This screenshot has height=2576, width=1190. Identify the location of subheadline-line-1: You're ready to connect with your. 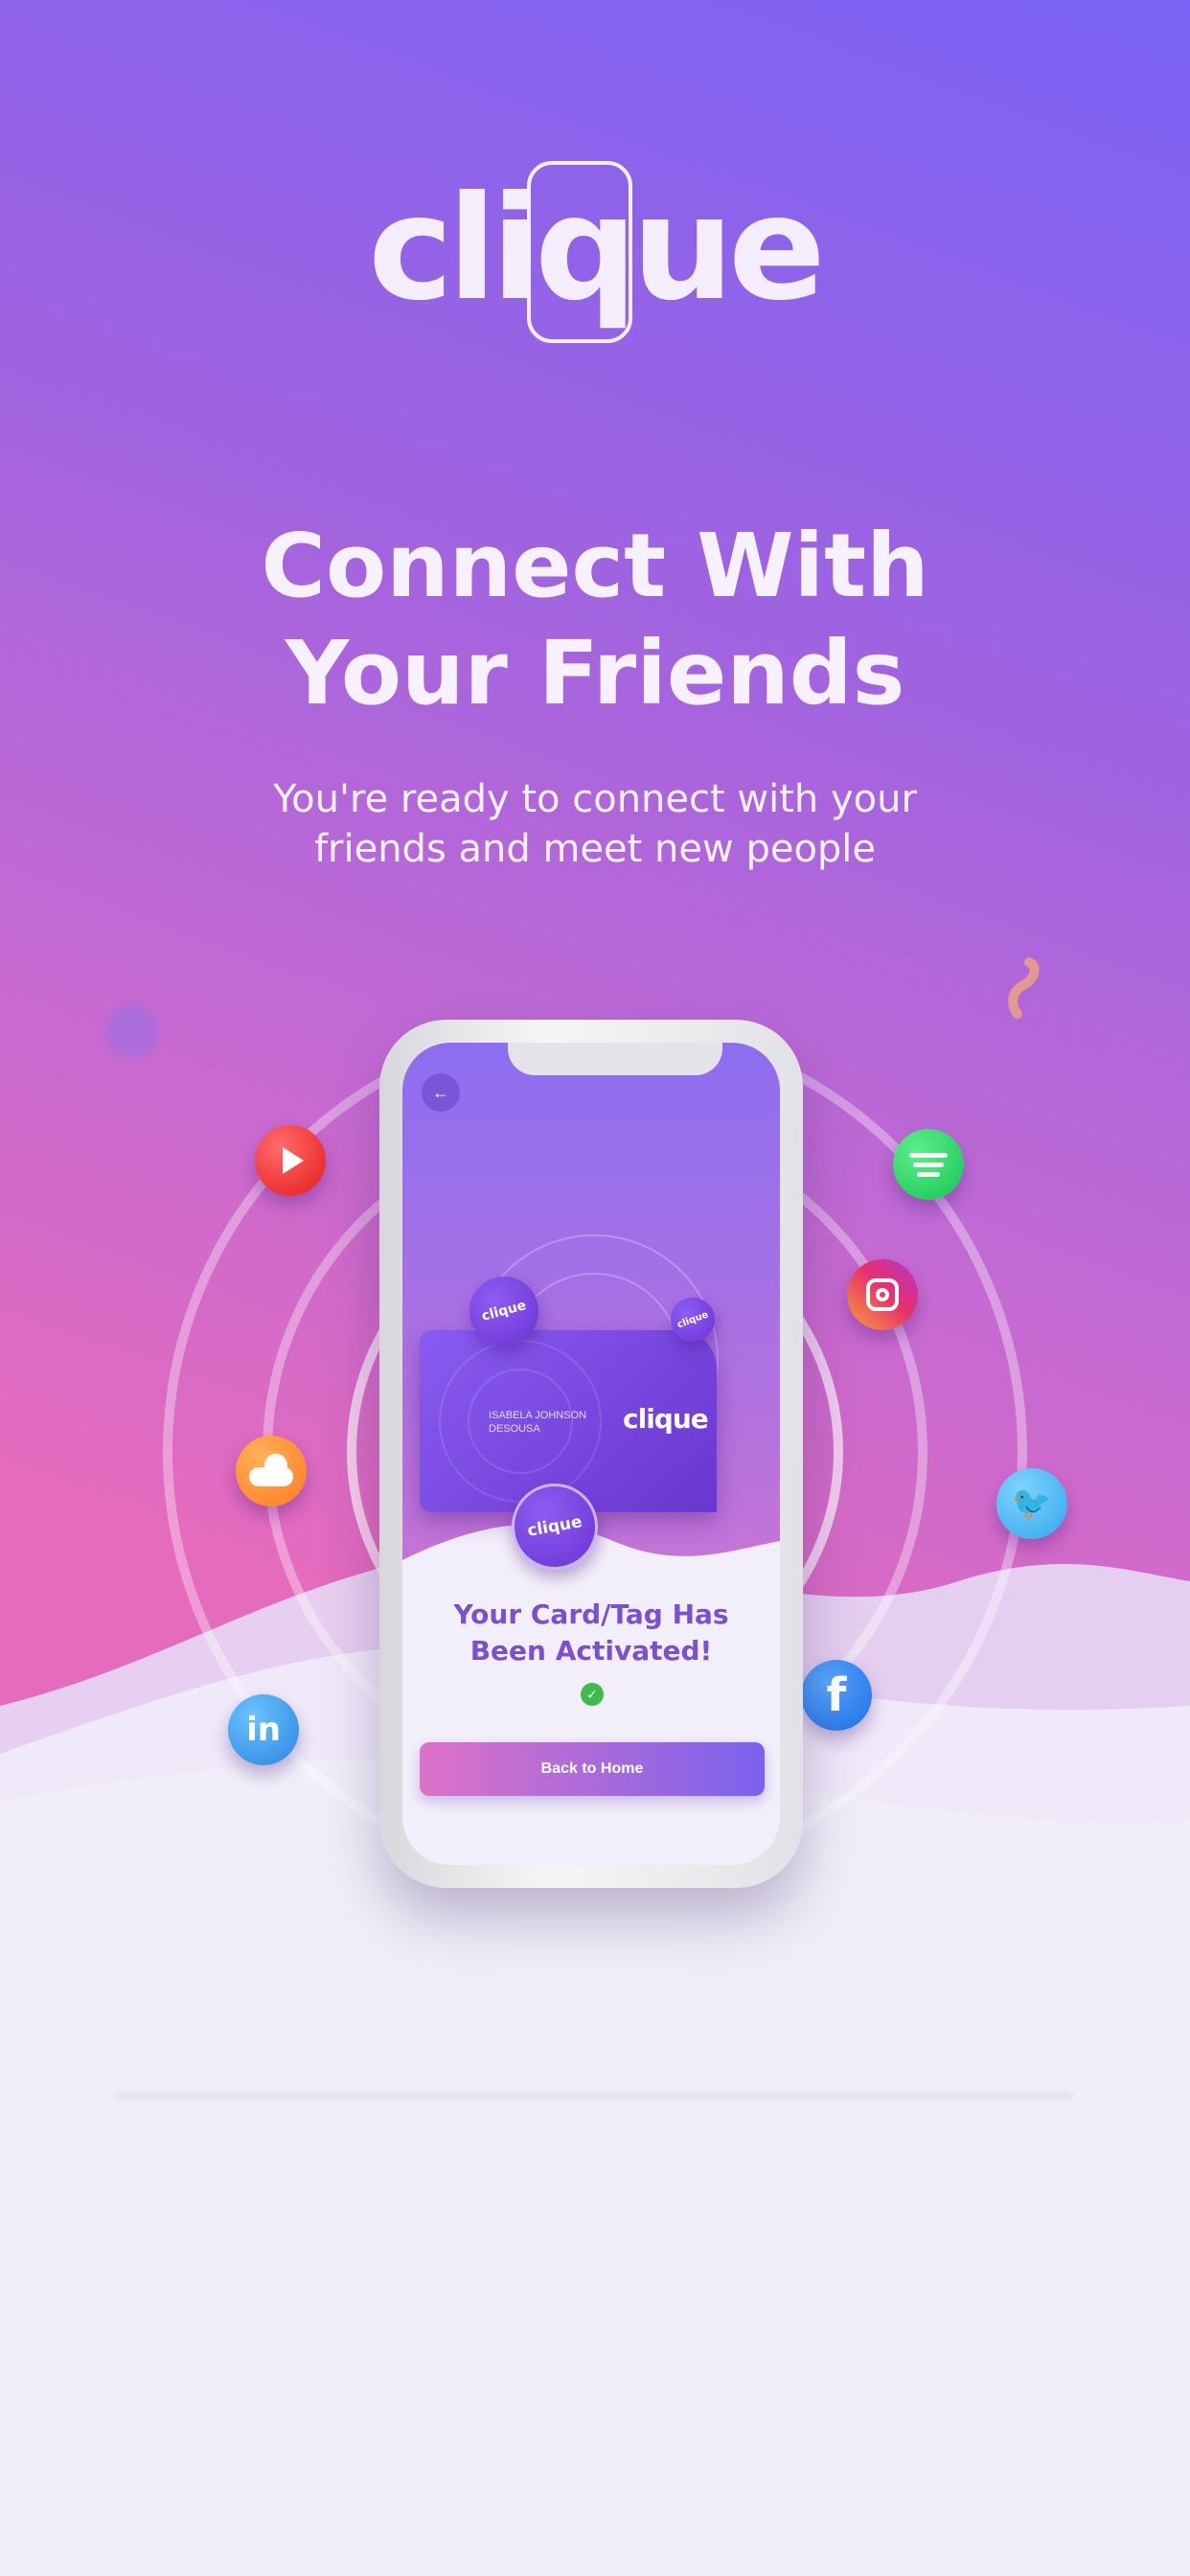
(595, 799).